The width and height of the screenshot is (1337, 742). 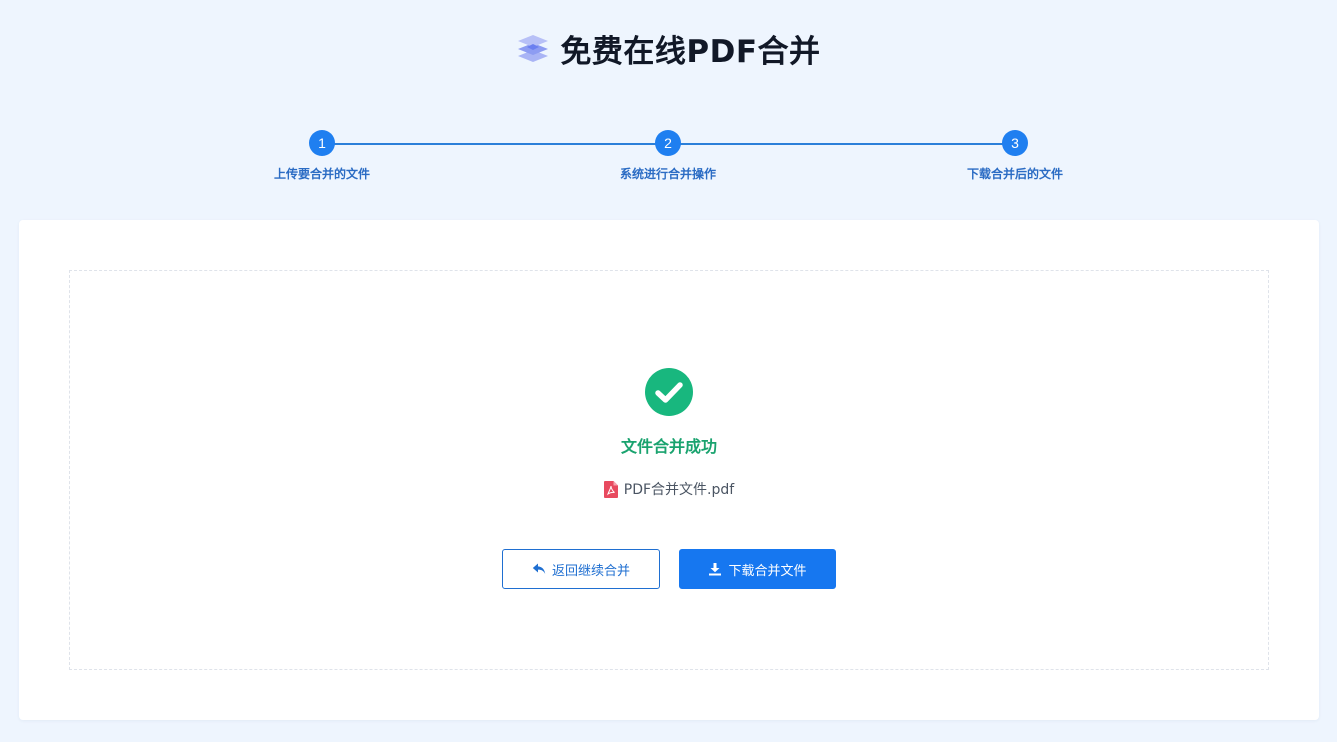 I want to click on step-merge: 2 系统进行合并操作, so click(x=668, y=156).